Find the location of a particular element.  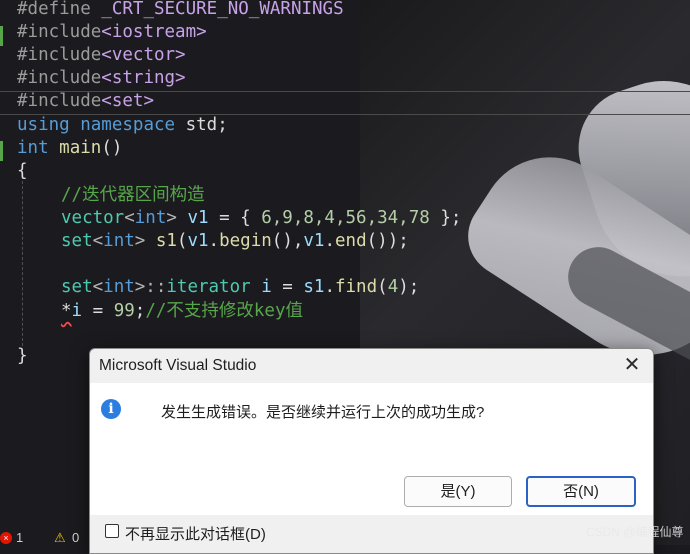

comment: //迭代器区间构造 is located at coordinates (133, 195).